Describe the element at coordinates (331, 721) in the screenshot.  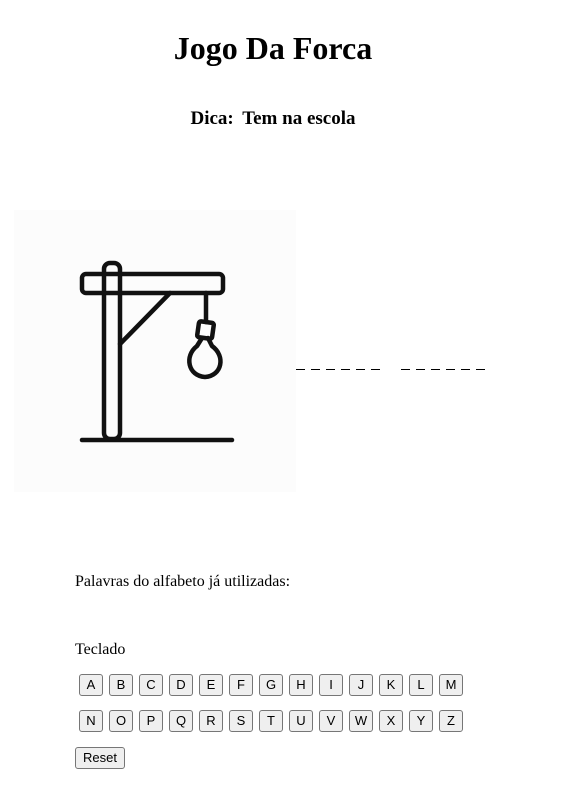
I see `key-v: V` at that location.